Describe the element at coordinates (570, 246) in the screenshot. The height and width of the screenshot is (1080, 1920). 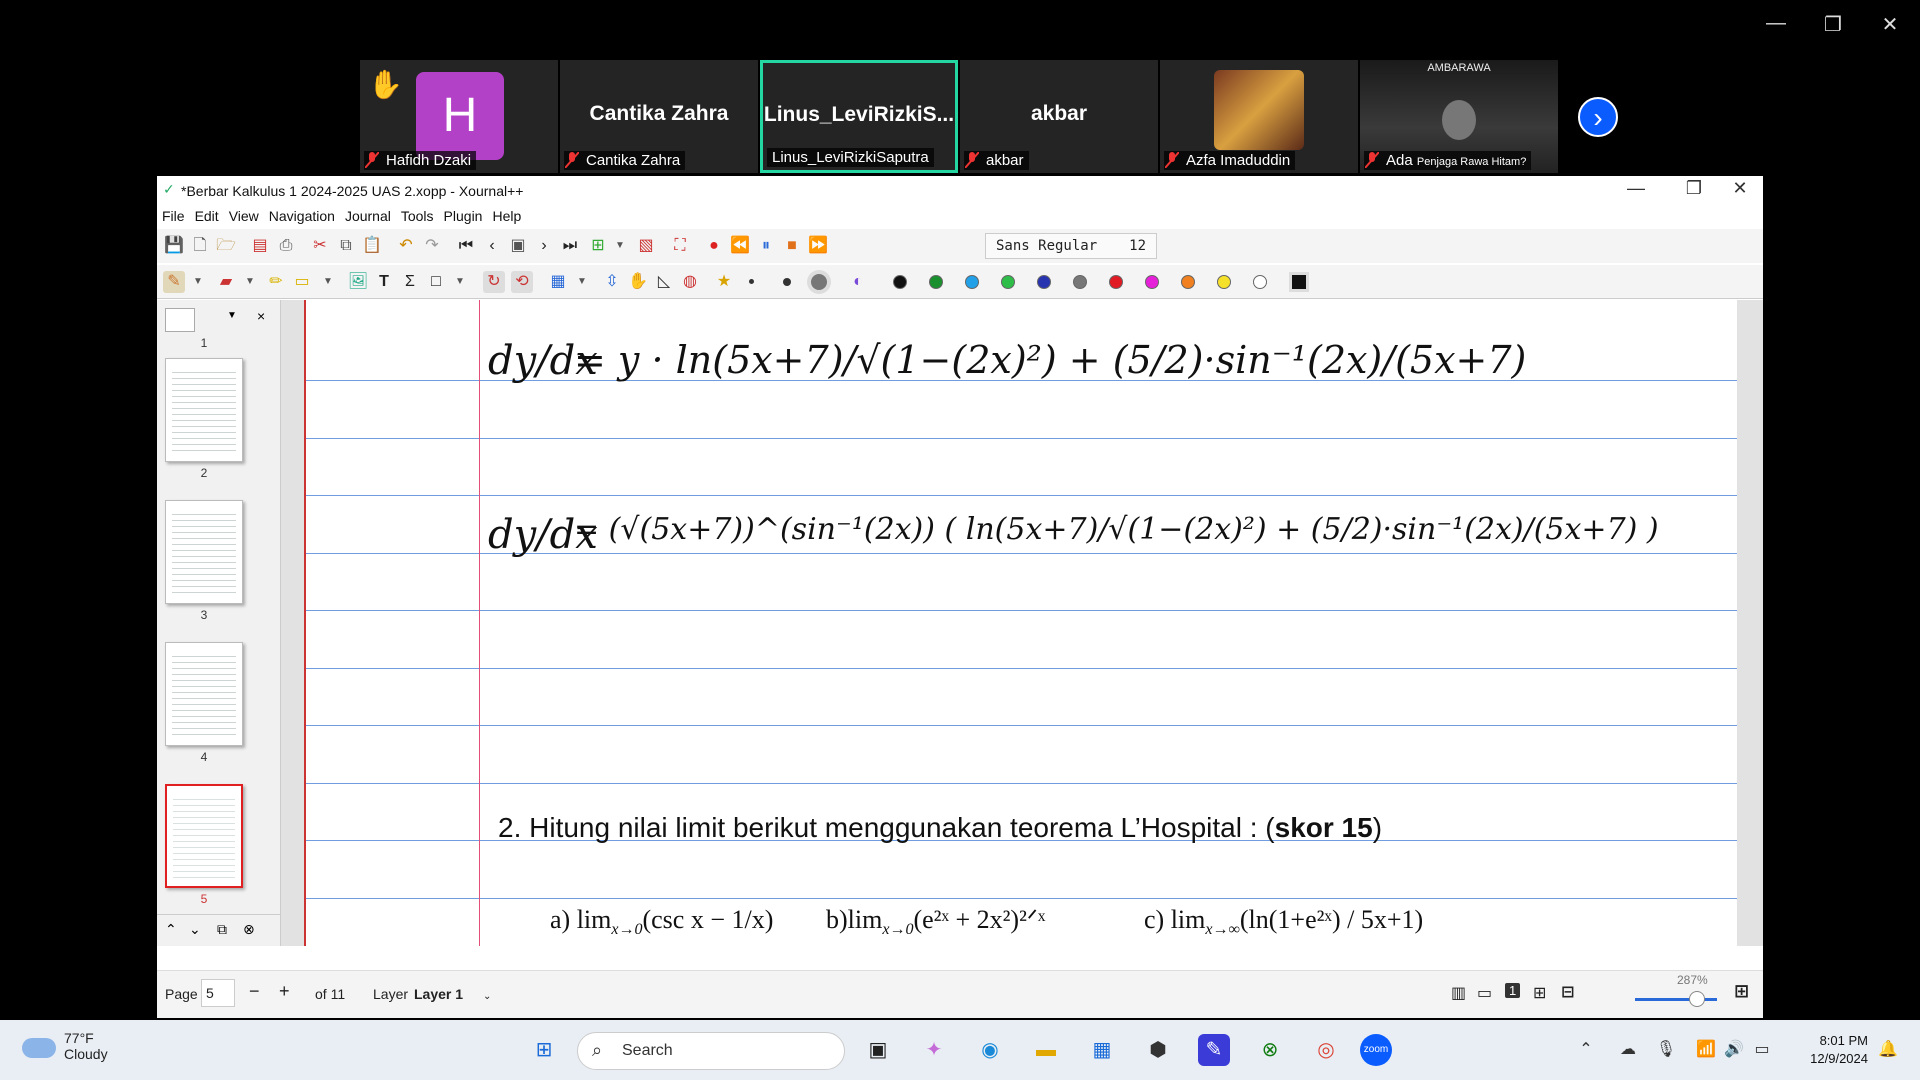
I see `last-page-icon: ⏭` at that location.